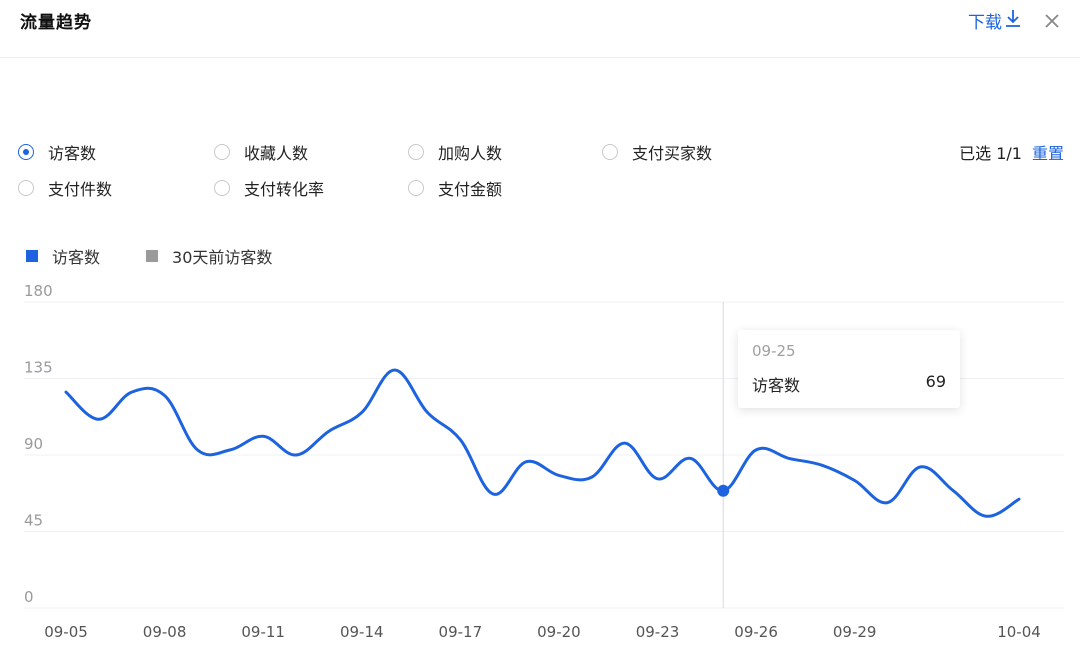 This screenshot has height=662, width=1080. I want to click on radio-checked-icon, so click(26, 152).